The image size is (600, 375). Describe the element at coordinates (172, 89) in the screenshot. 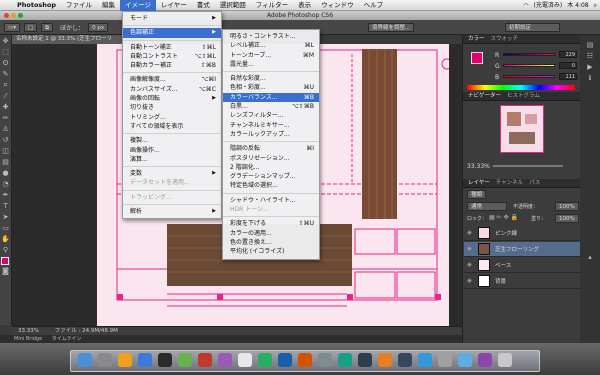

I see `image-menu-item: カンバスサイズ... ⌥⌘C` at that location.